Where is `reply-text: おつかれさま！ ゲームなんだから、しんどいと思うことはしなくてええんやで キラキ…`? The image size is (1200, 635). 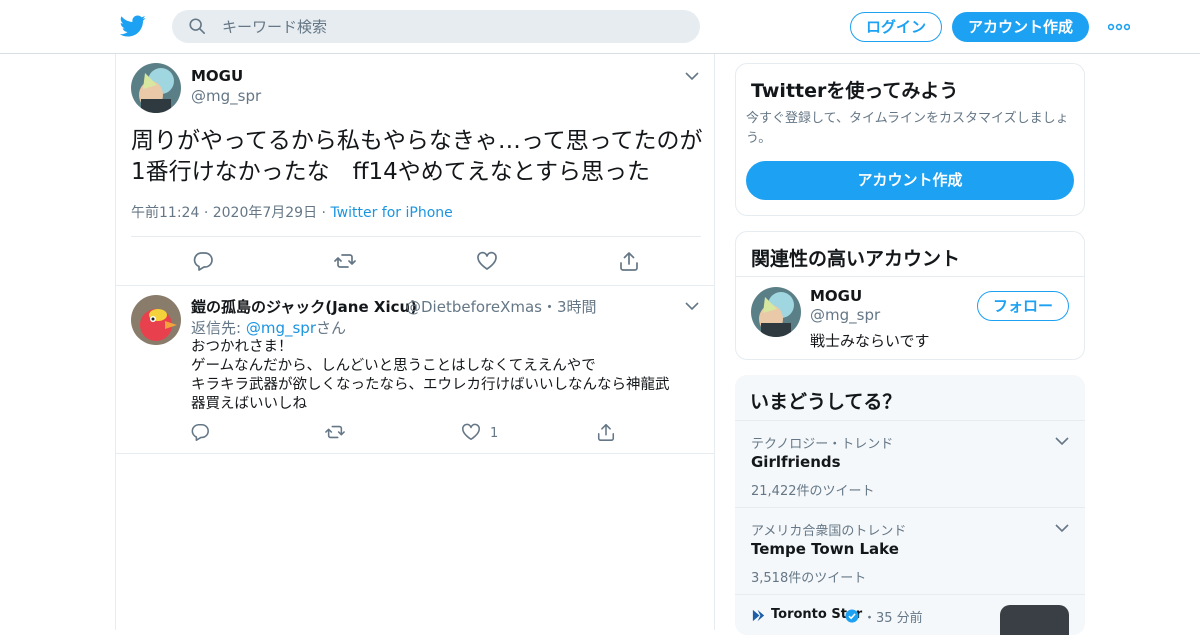
reply-text: おつかれさま！ ゲームなんだから、しんどいと思うことはしなくてええんやで キラキ… is located at coordinates (443, 376).